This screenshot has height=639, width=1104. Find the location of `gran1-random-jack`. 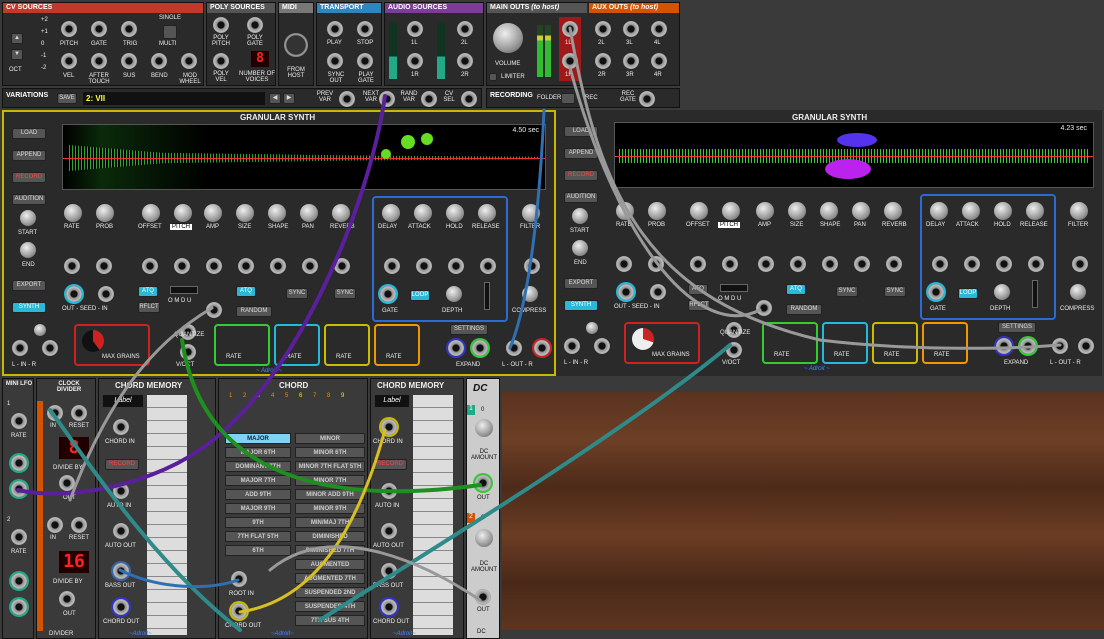

gran1-random-jack is located at coordinates (214, 310).